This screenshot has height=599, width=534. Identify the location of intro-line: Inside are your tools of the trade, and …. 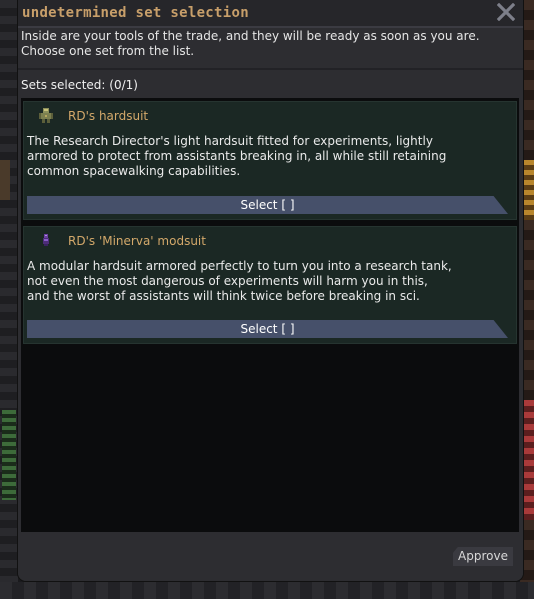
(250, 36).